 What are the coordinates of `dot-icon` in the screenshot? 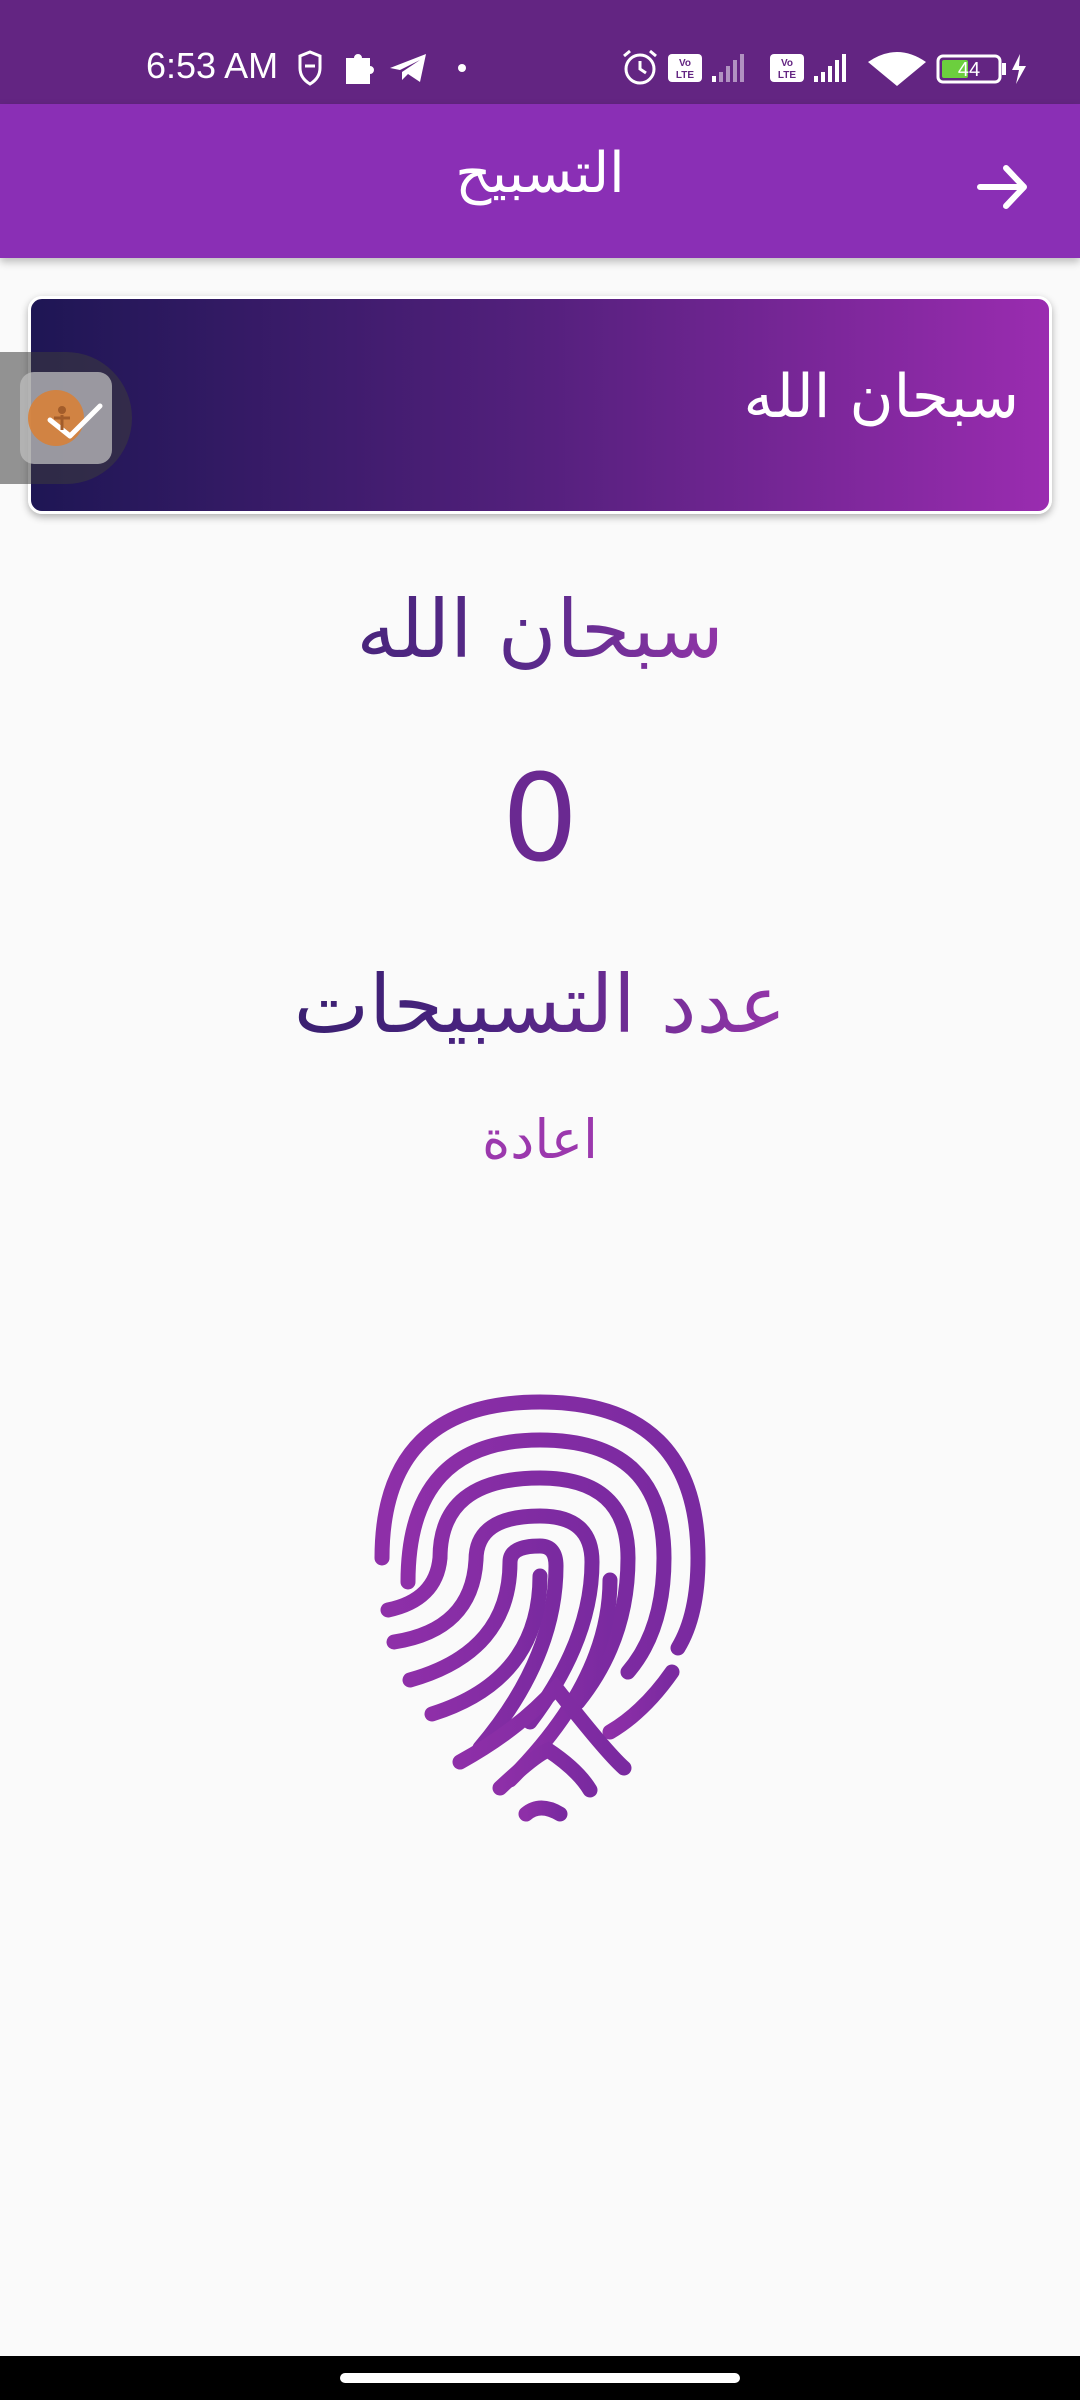 It's located at (462, 68).